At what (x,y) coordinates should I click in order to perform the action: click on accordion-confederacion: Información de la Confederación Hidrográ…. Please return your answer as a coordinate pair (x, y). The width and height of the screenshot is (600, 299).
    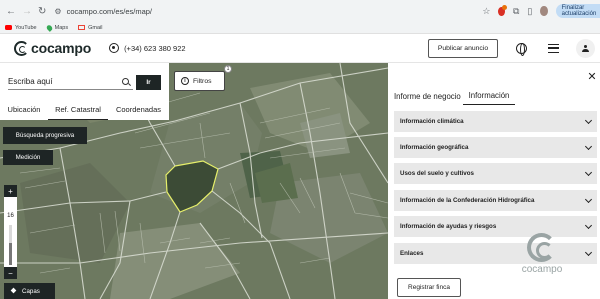
    Looking at the image, I should click on (495, 200).